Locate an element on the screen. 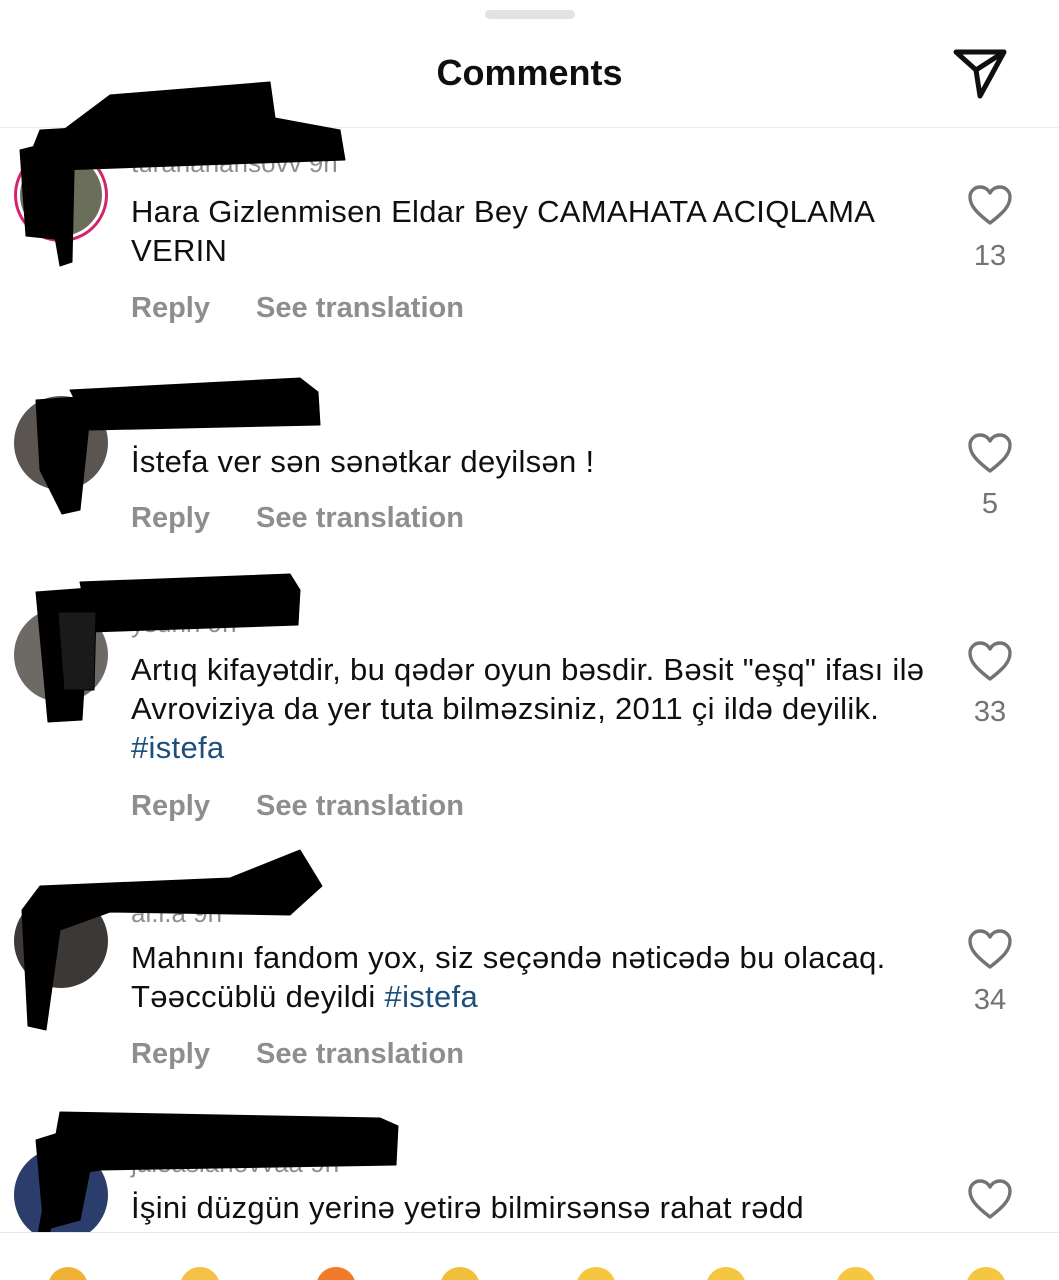 This screenshot has height=1280, width=1059. comment-body: İstefa ver sən sənətkar deyilsən ! is located at coordinates (363, 461).